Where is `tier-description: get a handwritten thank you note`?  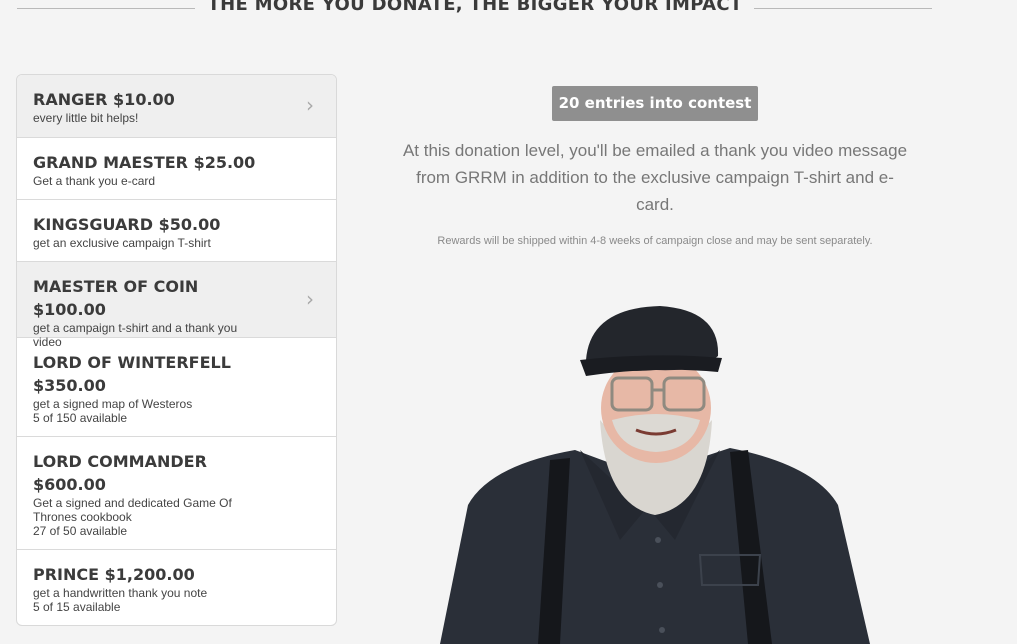
tier-description: get a handwritten thank you note is located at coordinates (120, 593).